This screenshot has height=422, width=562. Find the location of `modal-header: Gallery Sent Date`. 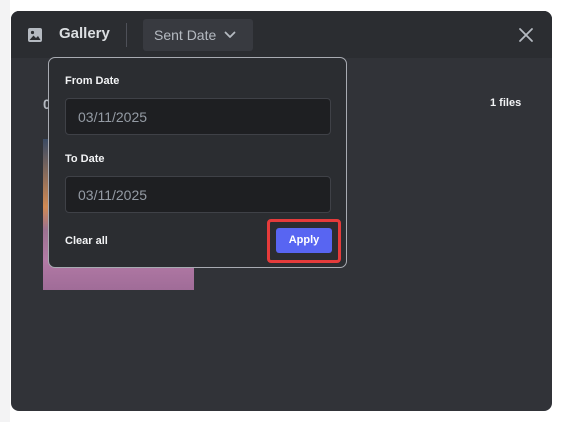

modal-header: Gallery Sent Date is located at coordinates (281, 34).